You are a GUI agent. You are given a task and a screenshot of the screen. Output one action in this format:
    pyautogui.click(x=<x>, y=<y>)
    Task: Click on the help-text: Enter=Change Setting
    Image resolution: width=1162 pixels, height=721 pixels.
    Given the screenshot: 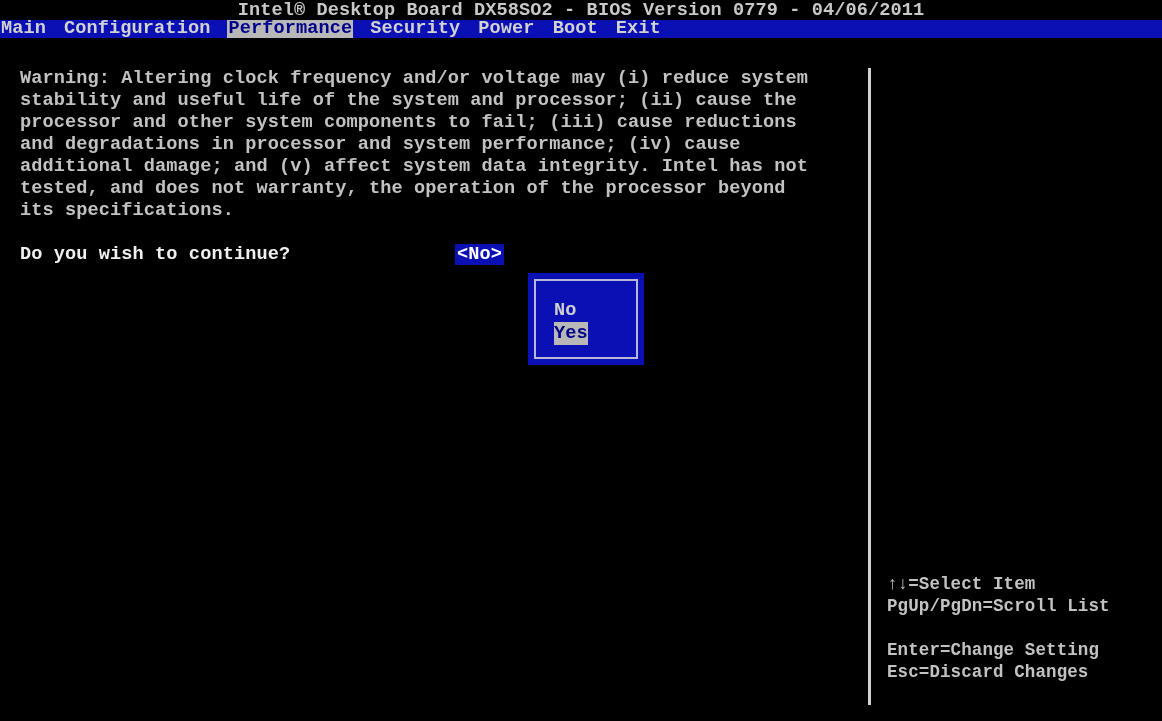 What is the action you would take?
    pyautogui.click(x=994, y=650)
    